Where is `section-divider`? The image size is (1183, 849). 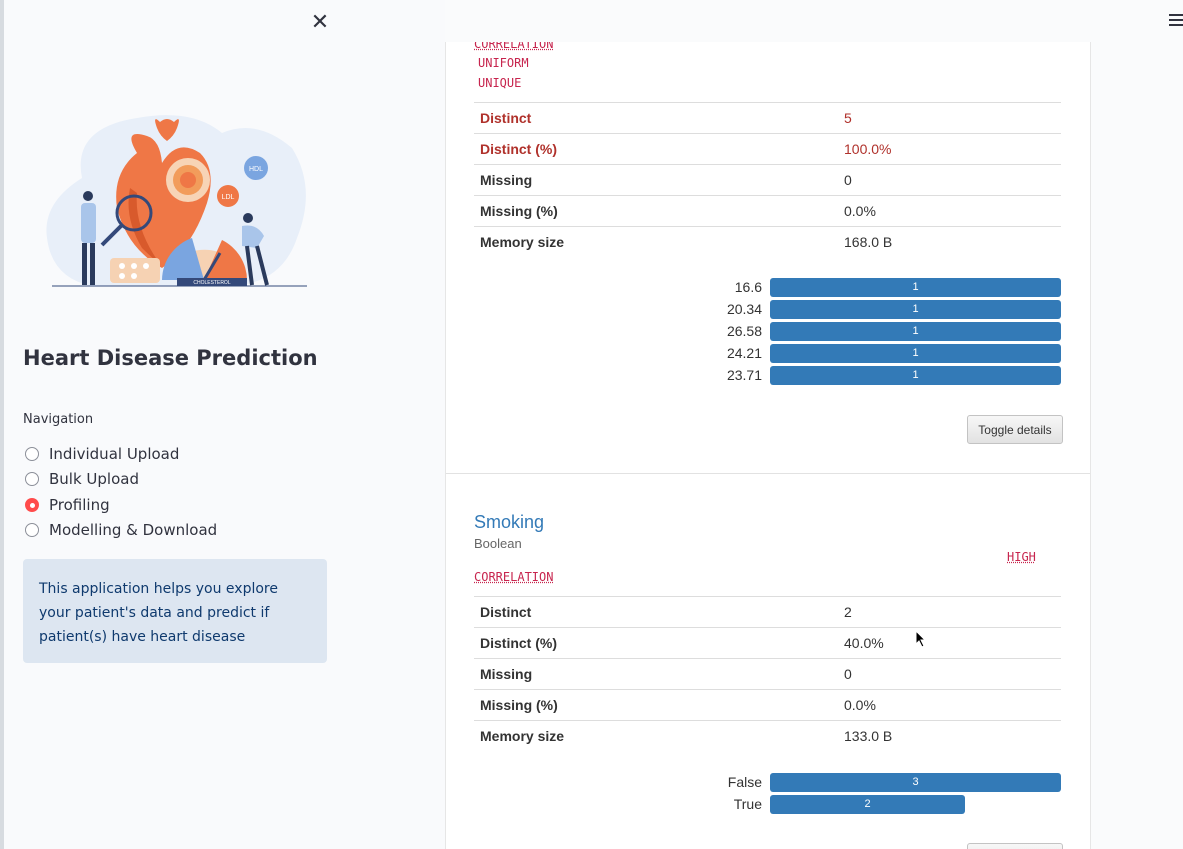
section-divider is located at coordinates (768, 473).